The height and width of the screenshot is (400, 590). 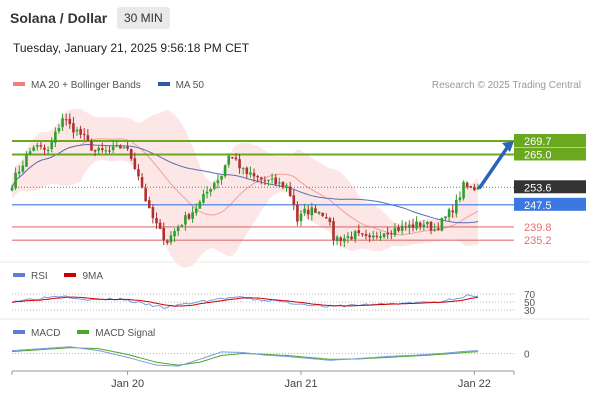 I want to click on level-label-current: 253.6, so click(x=538, y=188).